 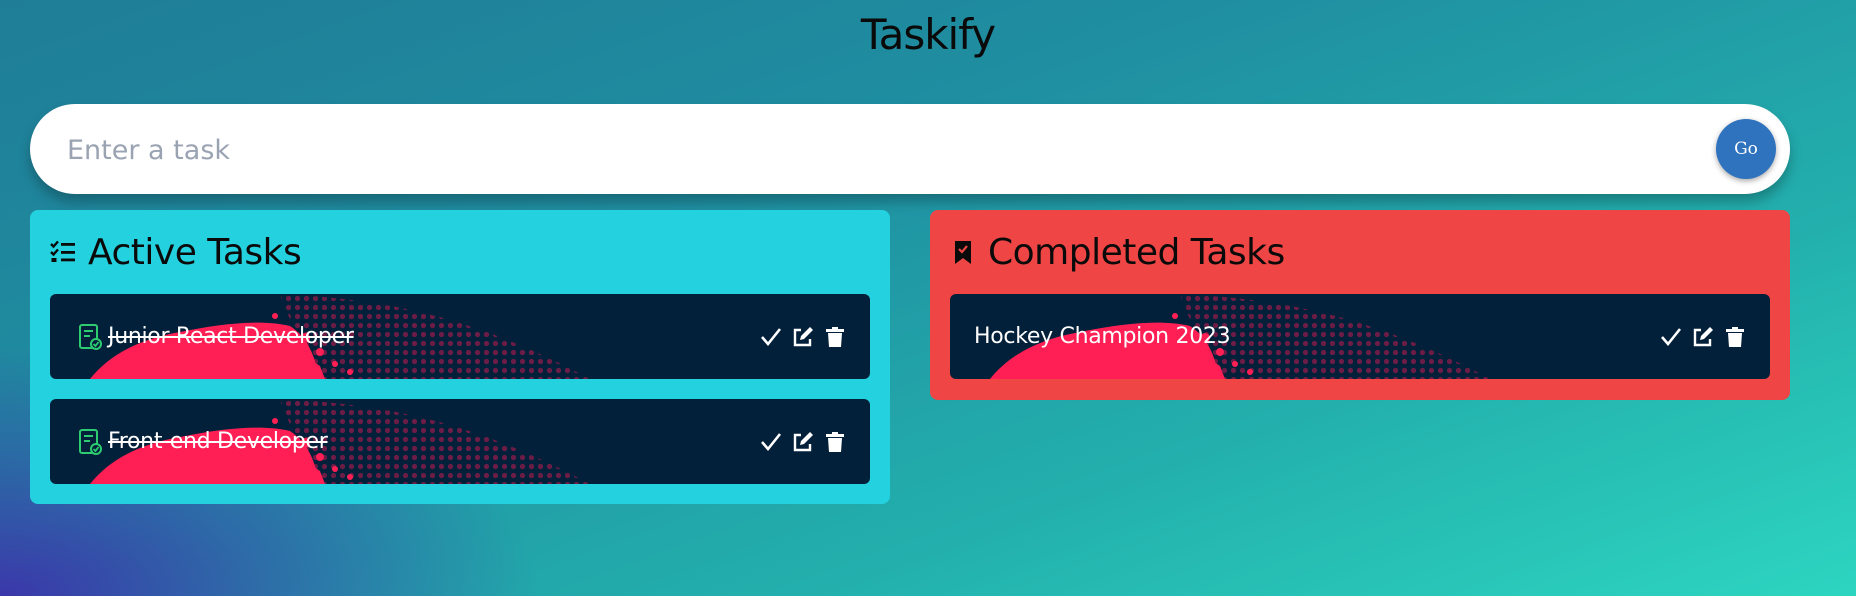 I want to click on task-text: Junior React Developer, so click(x=231, y=336).